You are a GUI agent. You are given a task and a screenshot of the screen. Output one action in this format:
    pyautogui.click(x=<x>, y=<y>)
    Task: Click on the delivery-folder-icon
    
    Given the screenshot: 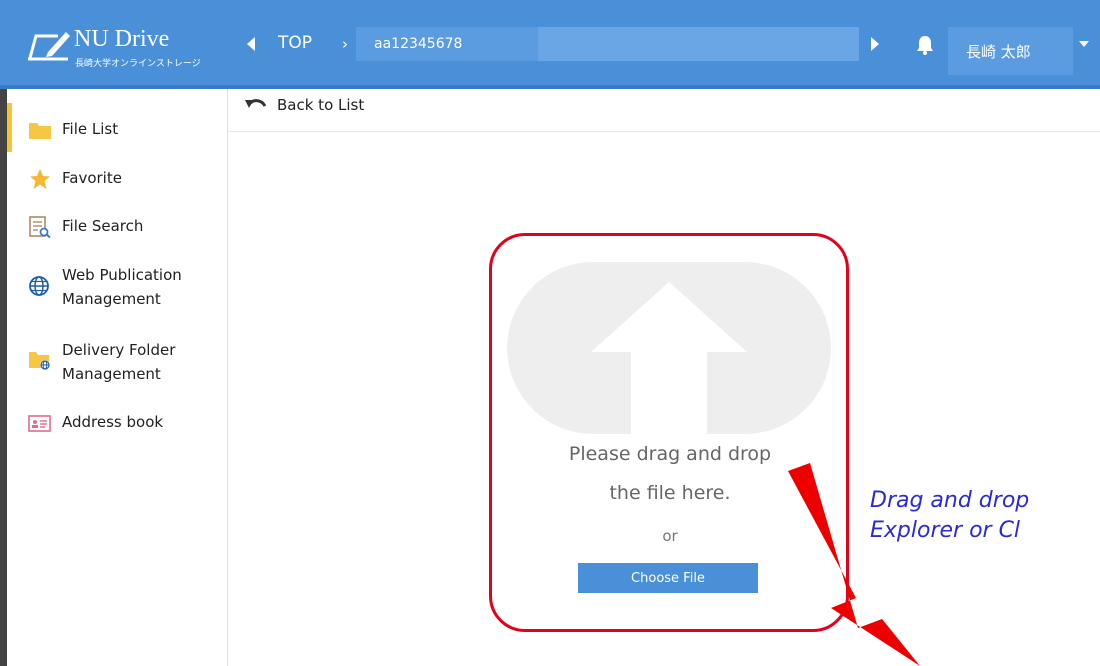 What is the action you would take?
    pyautogui.click(x=39, y=361)
    